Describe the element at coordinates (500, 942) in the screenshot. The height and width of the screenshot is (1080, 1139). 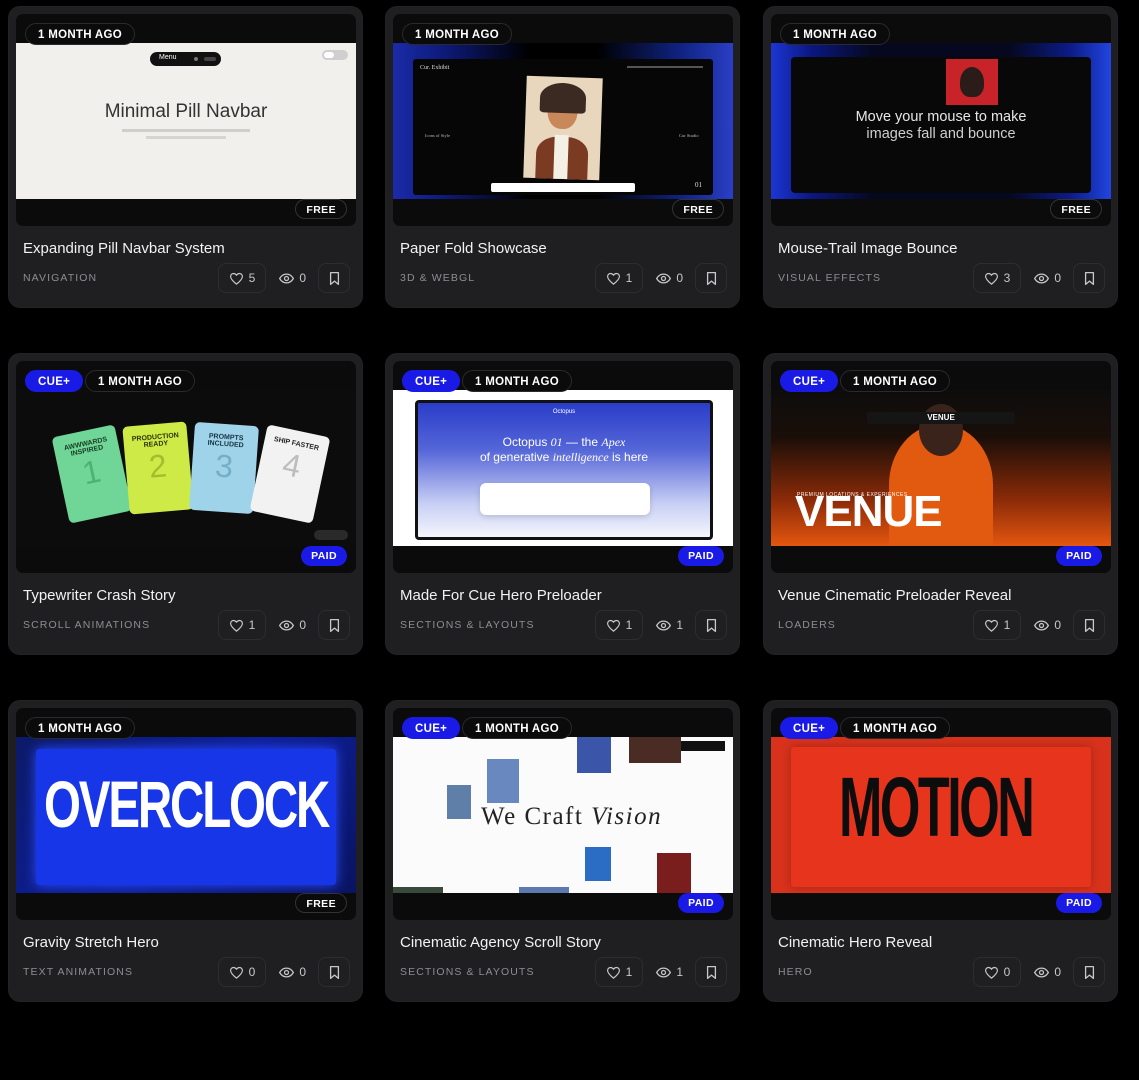
I see `card-title: Cinematic Agency Scroll Story` at that location.